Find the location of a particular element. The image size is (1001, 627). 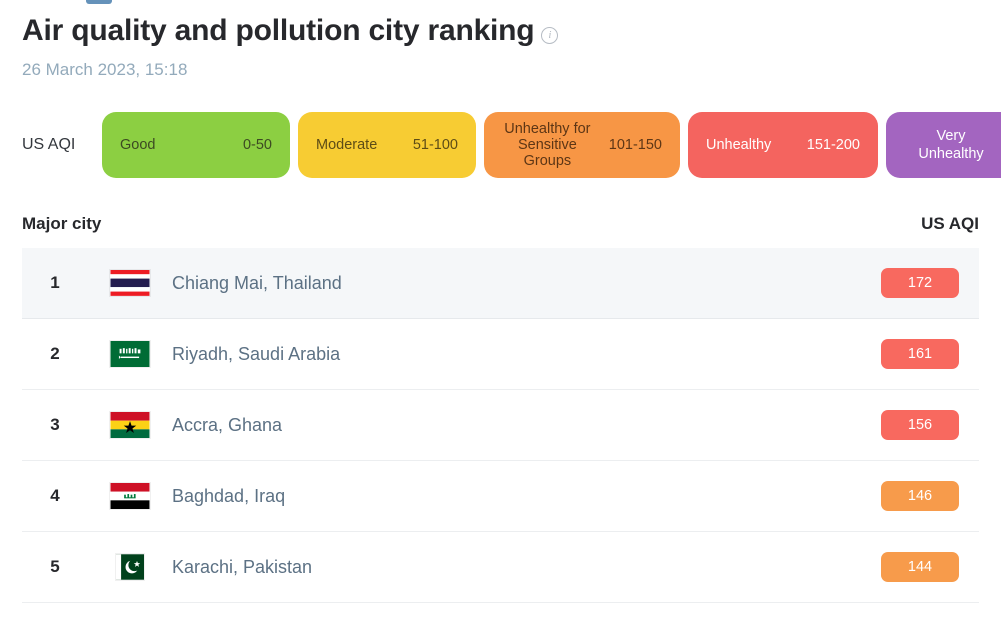

aqi-badge: 144 is located at coordinates (920, 567).